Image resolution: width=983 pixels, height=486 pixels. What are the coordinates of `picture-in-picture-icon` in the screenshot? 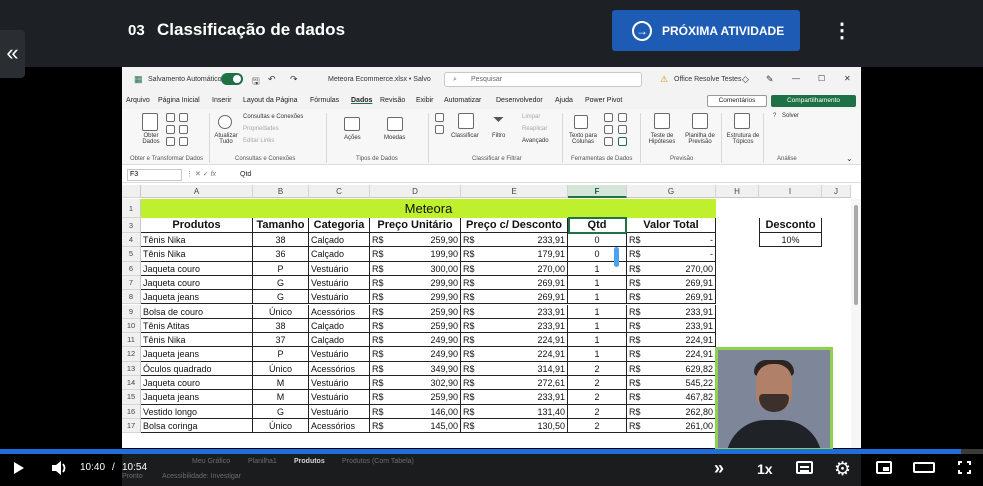 It's located at (884, 467).